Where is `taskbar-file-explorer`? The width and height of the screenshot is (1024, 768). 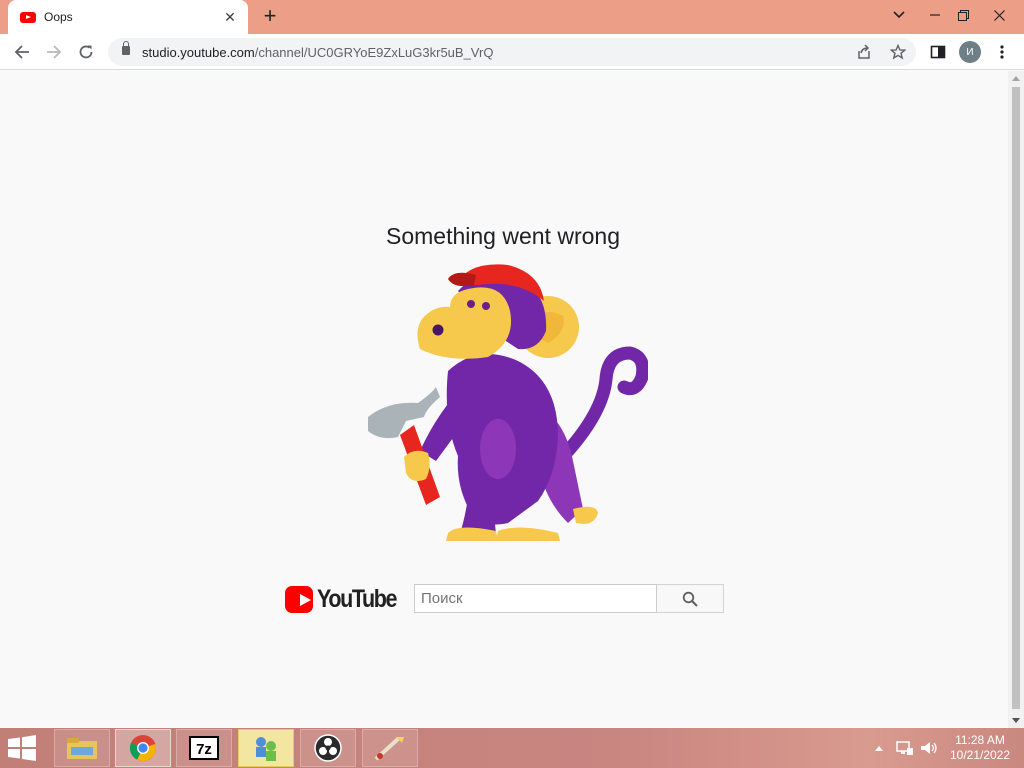 taskbar-file-explorer is located at coordinates (82, 748).